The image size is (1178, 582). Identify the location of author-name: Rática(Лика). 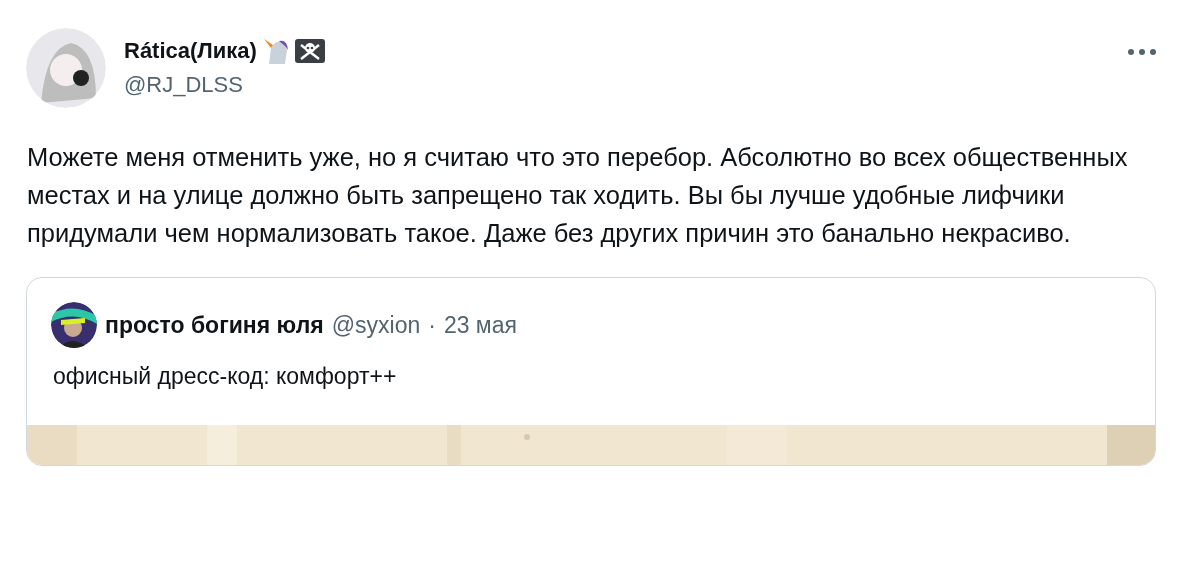
(190, 51).